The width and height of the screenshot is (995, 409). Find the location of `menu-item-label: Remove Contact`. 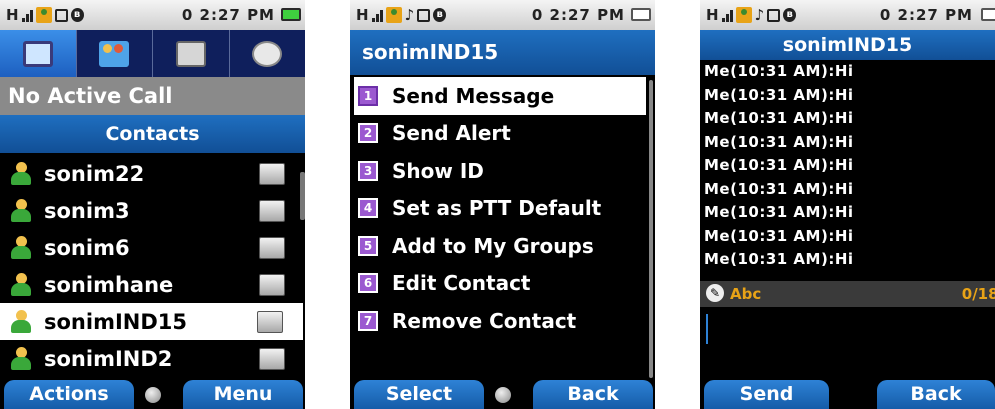

menu-item-label: Remove Contact is located at coordinates (484, 320).